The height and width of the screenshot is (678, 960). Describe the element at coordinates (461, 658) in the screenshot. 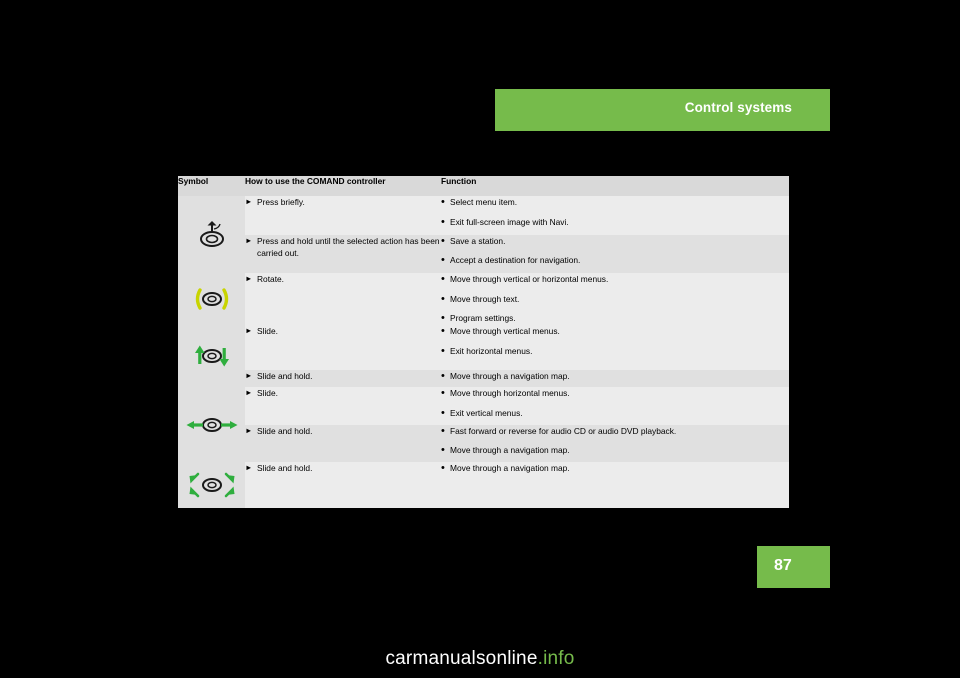

I see `watermark-text: carmanualsonline` at that location.